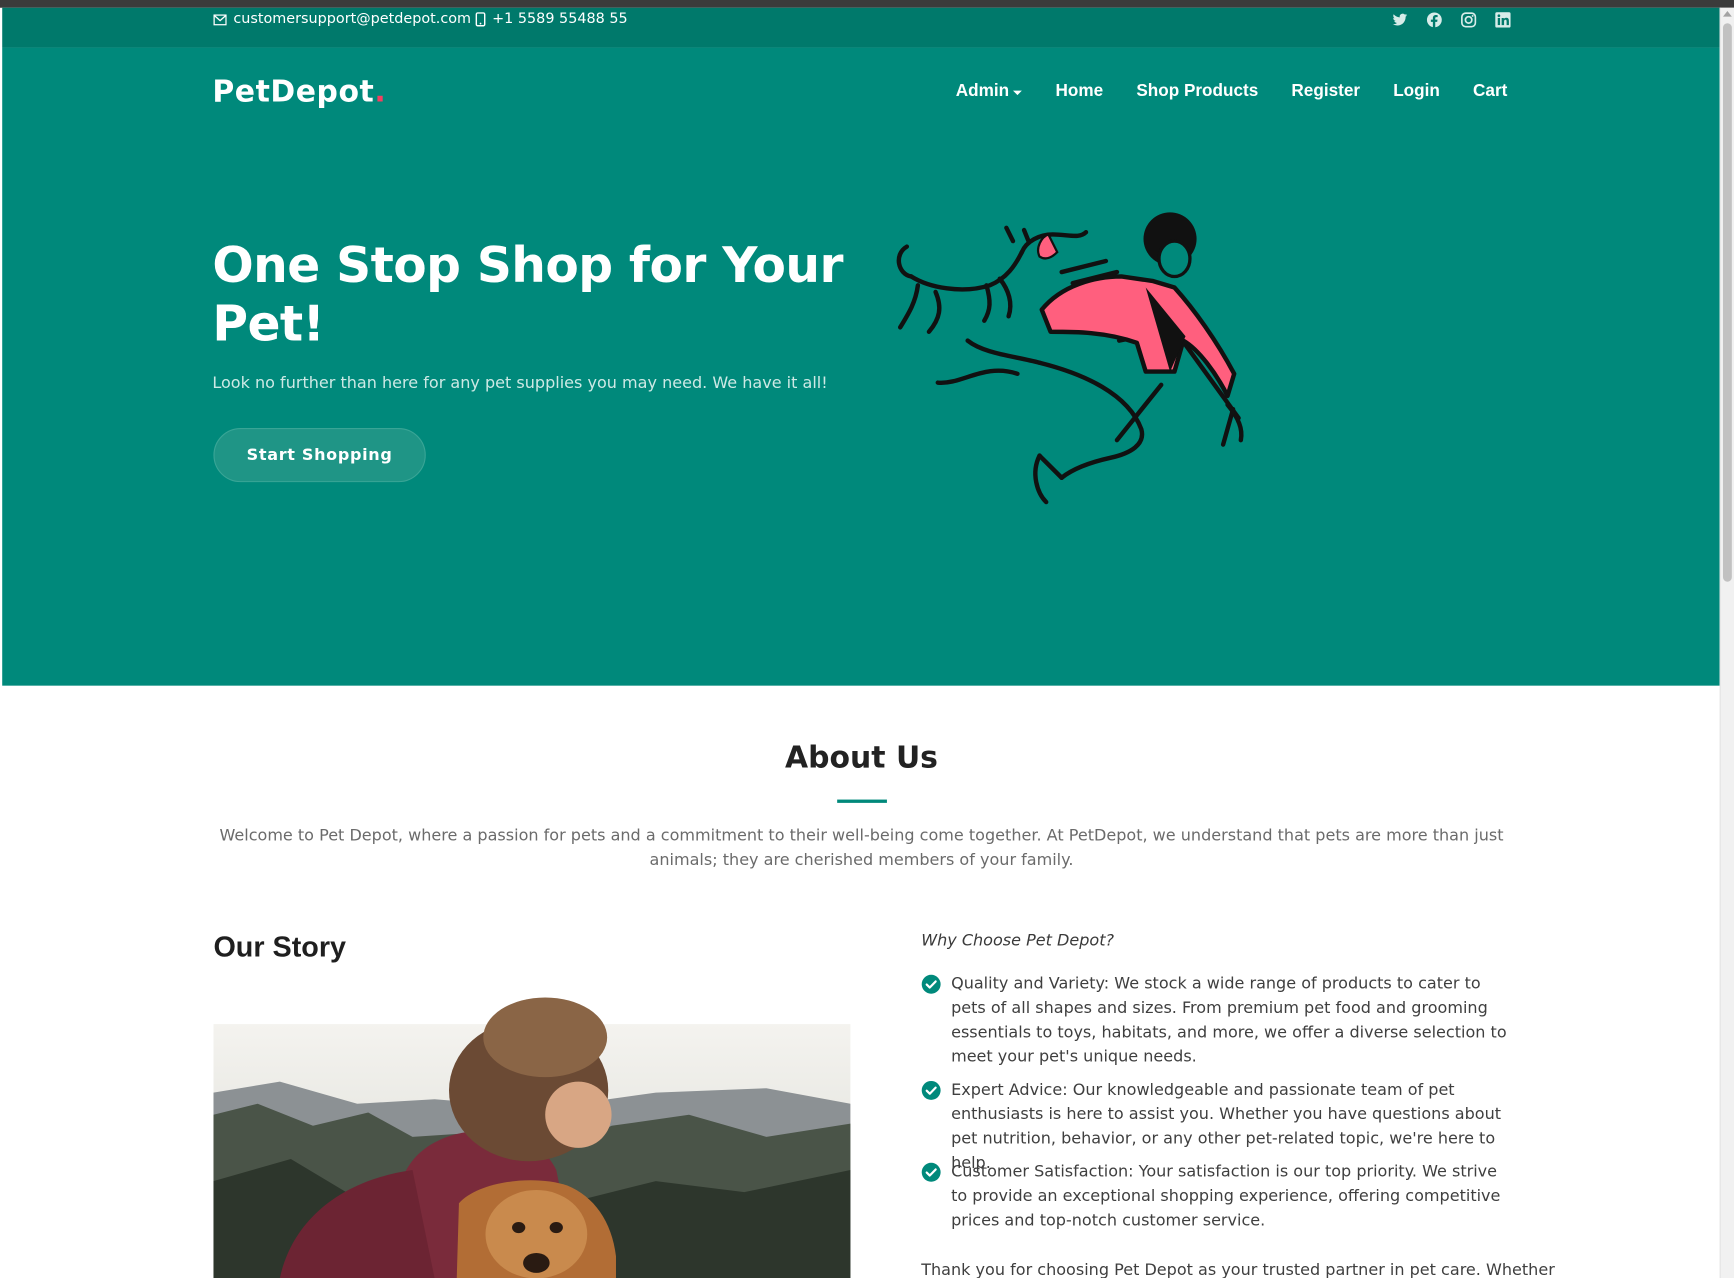 This screenshot has height=1278, width=1734. What do you see at coordinates (1726, 642) in the screenshot?
I see `vertical-scrollbar` at bounding box center [1726, 642].